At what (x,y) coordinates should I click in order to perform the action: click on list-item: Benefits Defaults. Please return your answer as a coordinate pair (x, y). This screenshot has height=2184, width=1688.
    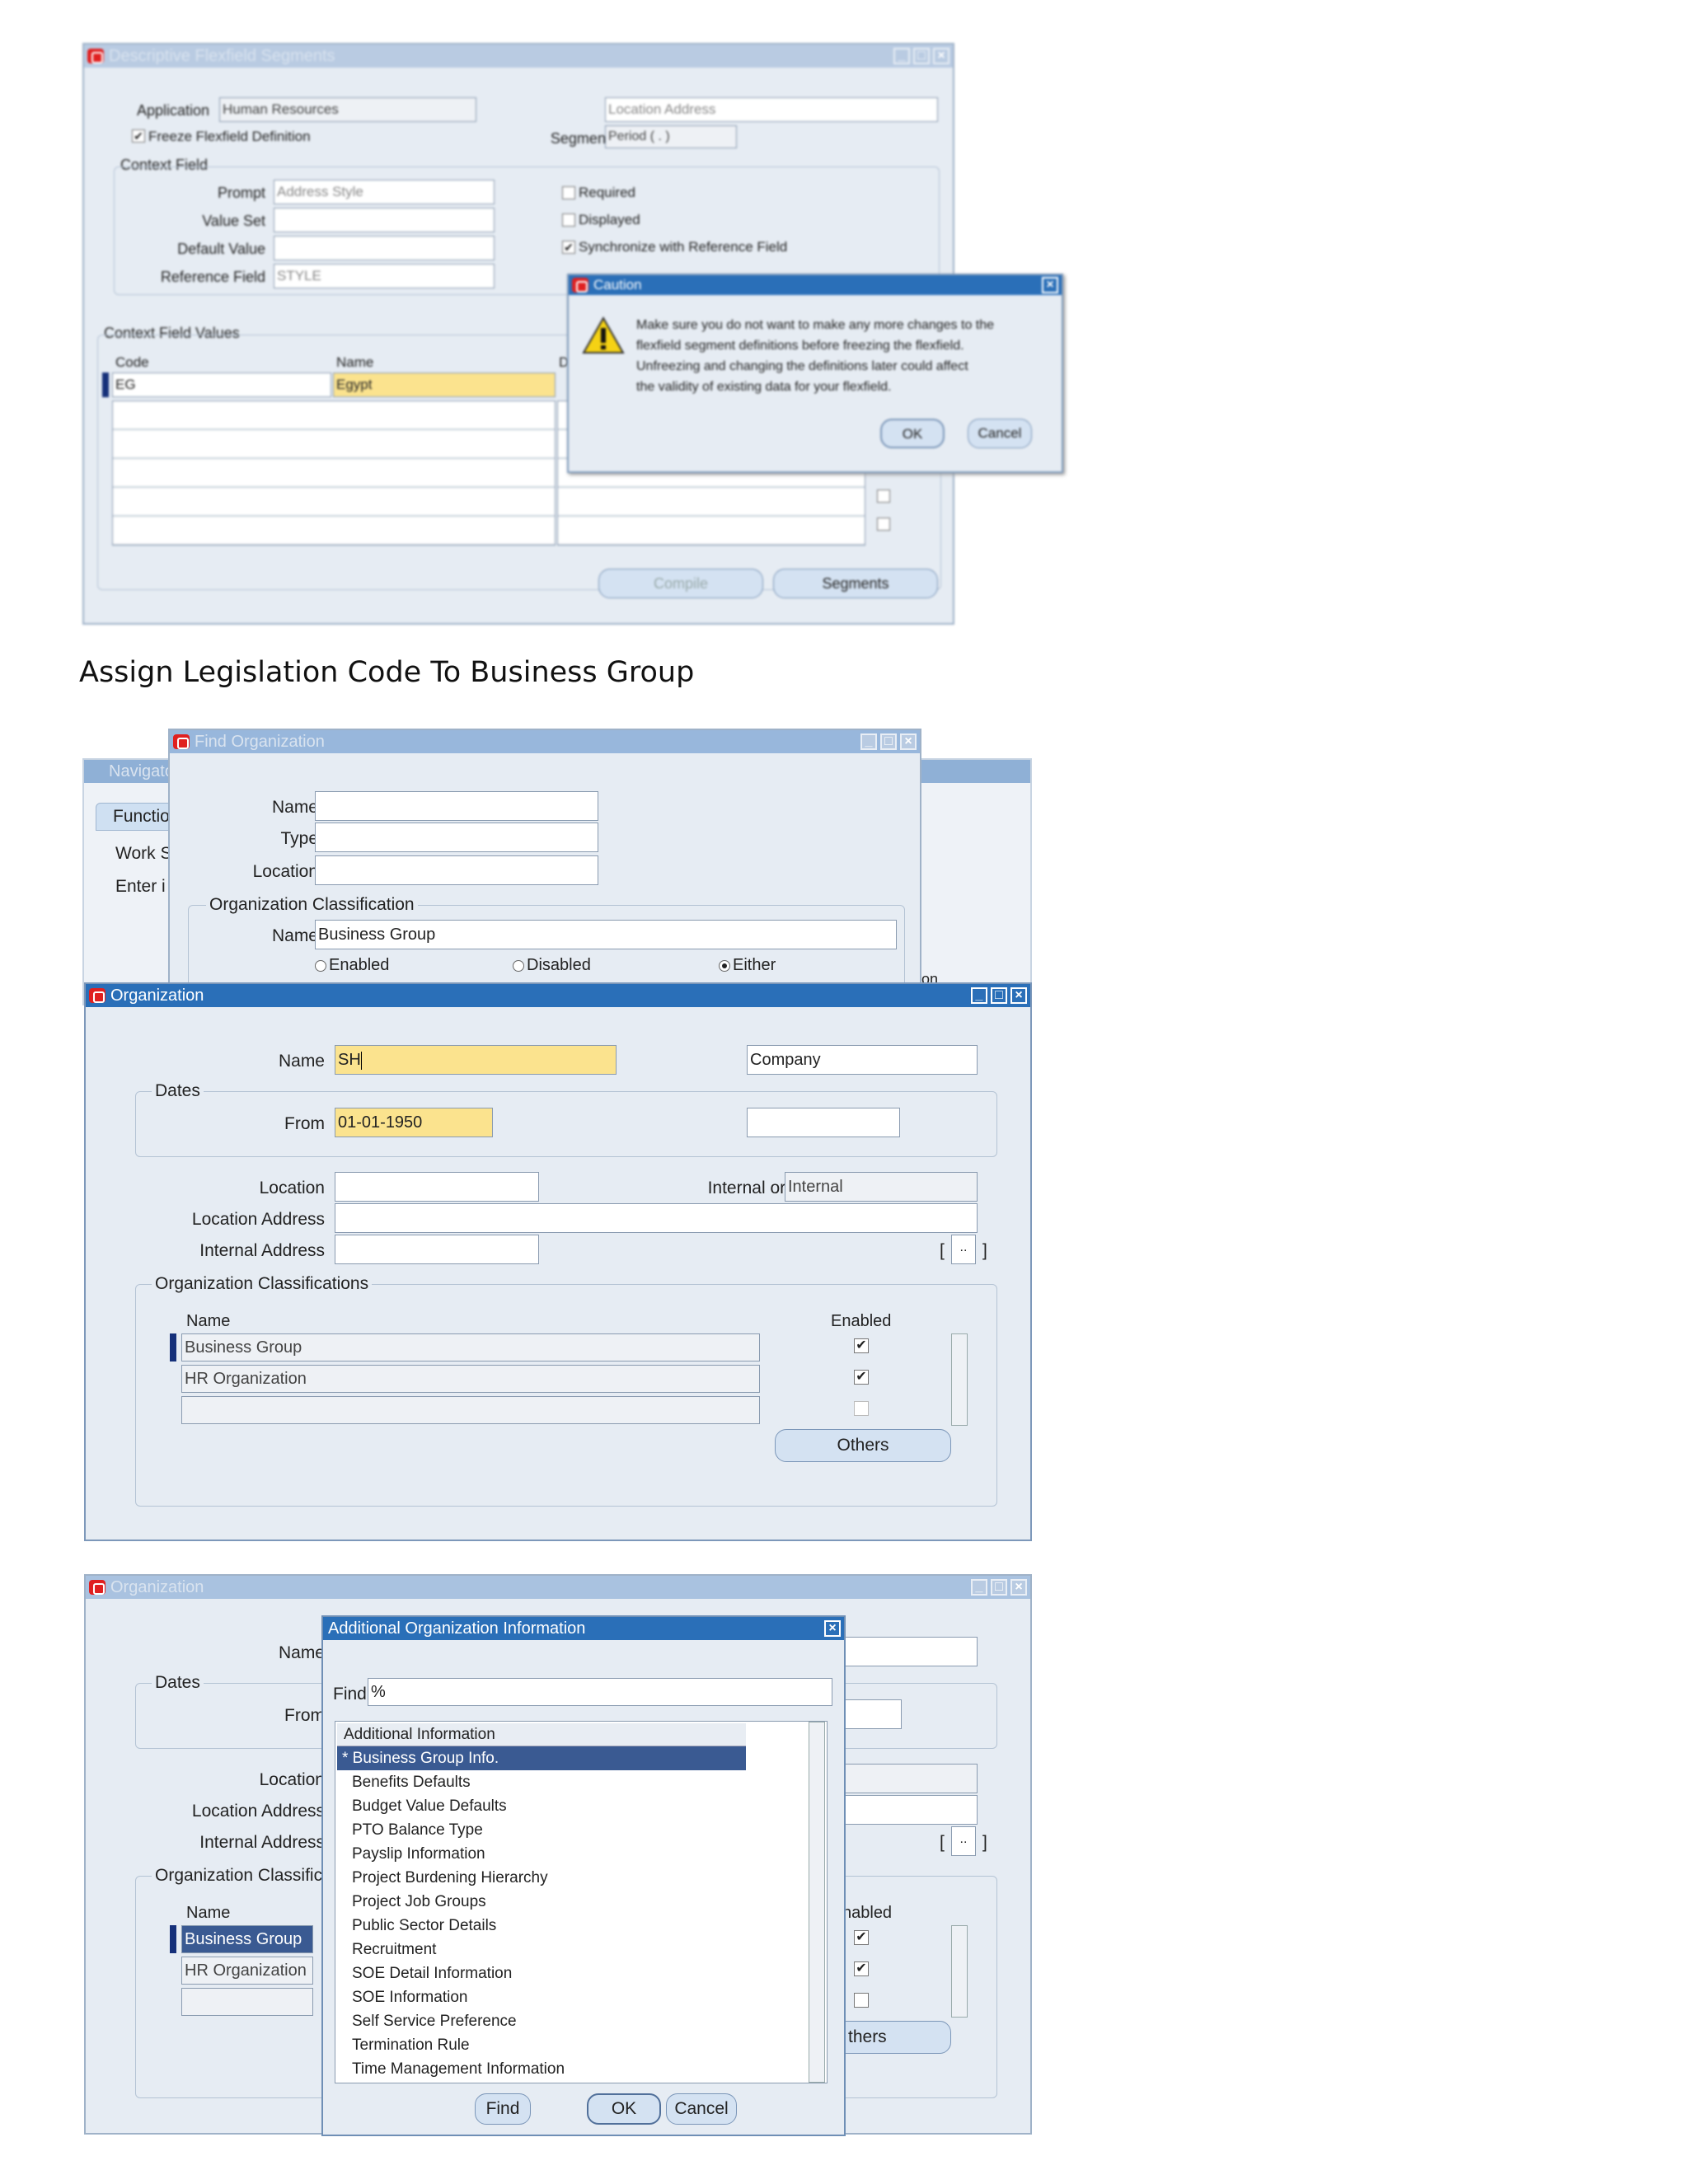
    Looking at the image, I should click on (568, 1782).